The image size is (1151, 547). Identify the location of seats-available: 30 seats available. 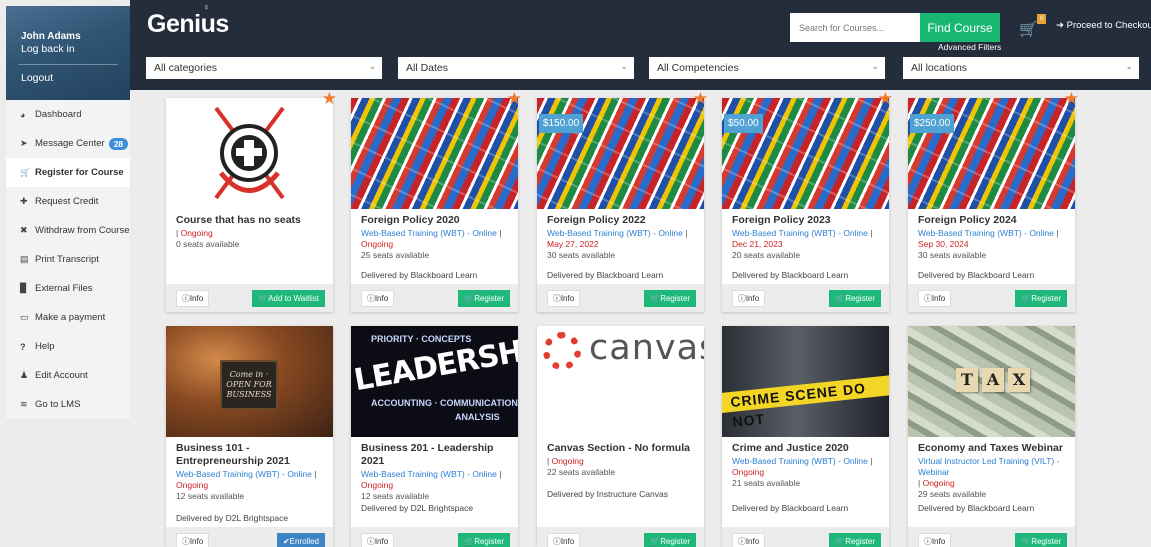
(952, 255).